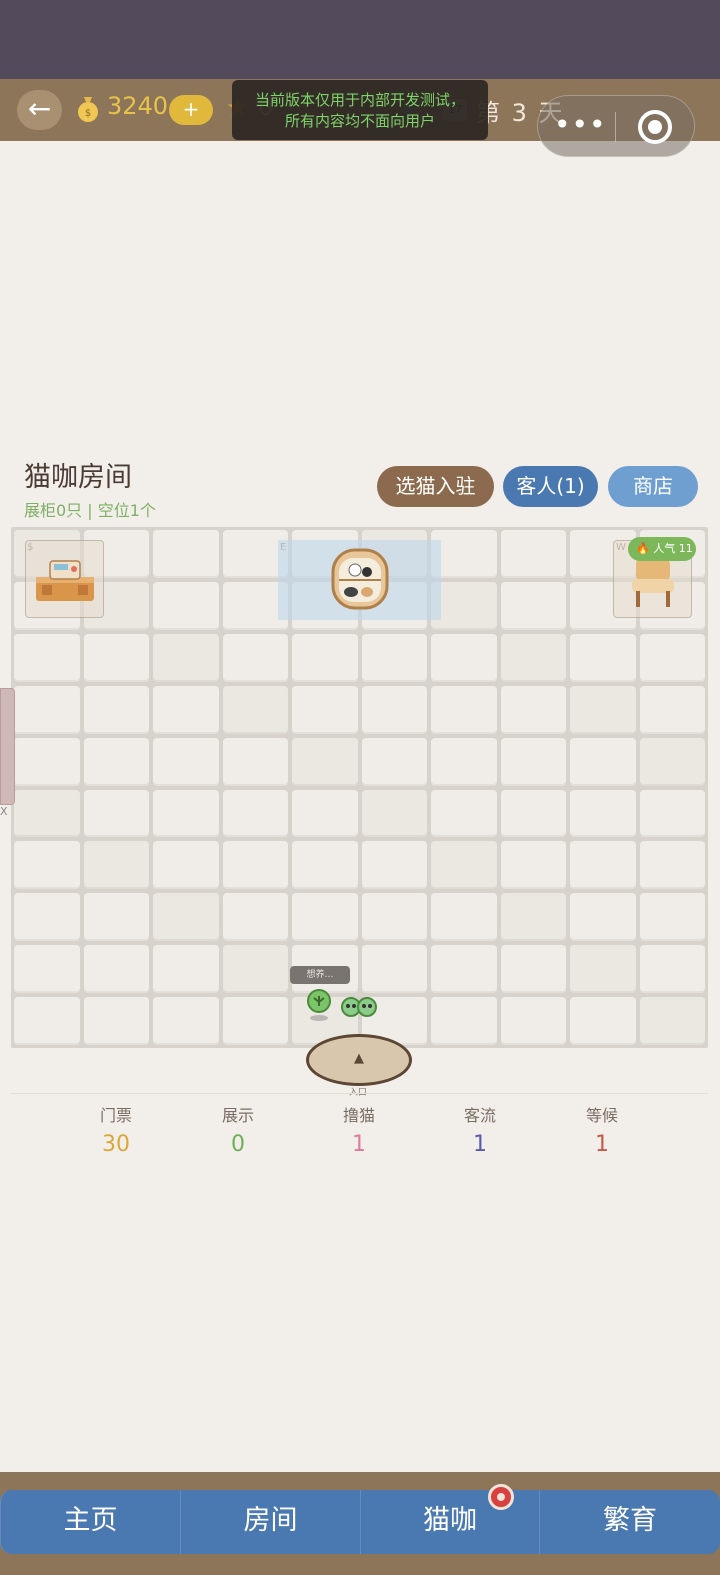 This screenshot has height=1575, width=720. What do you see at coordinates (360, 1009) in the screenshot?
I see `guest-group-icon` at bounding box center [360, 1009].